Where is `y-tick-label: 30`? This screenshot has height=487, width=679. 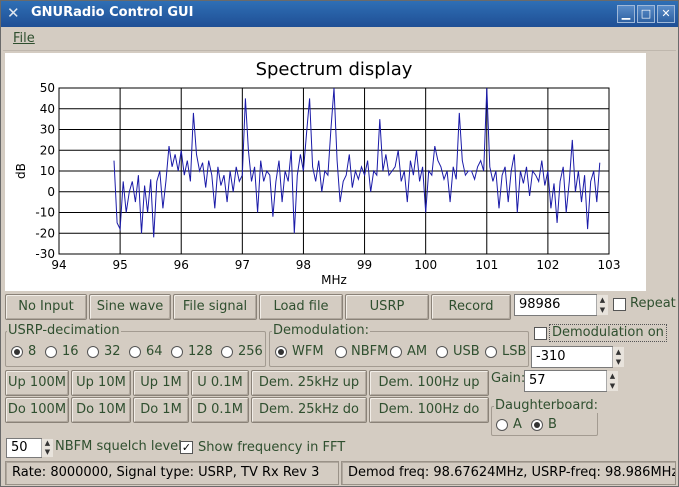
y-tick-label: 30 is located at coordinates (47, 130).